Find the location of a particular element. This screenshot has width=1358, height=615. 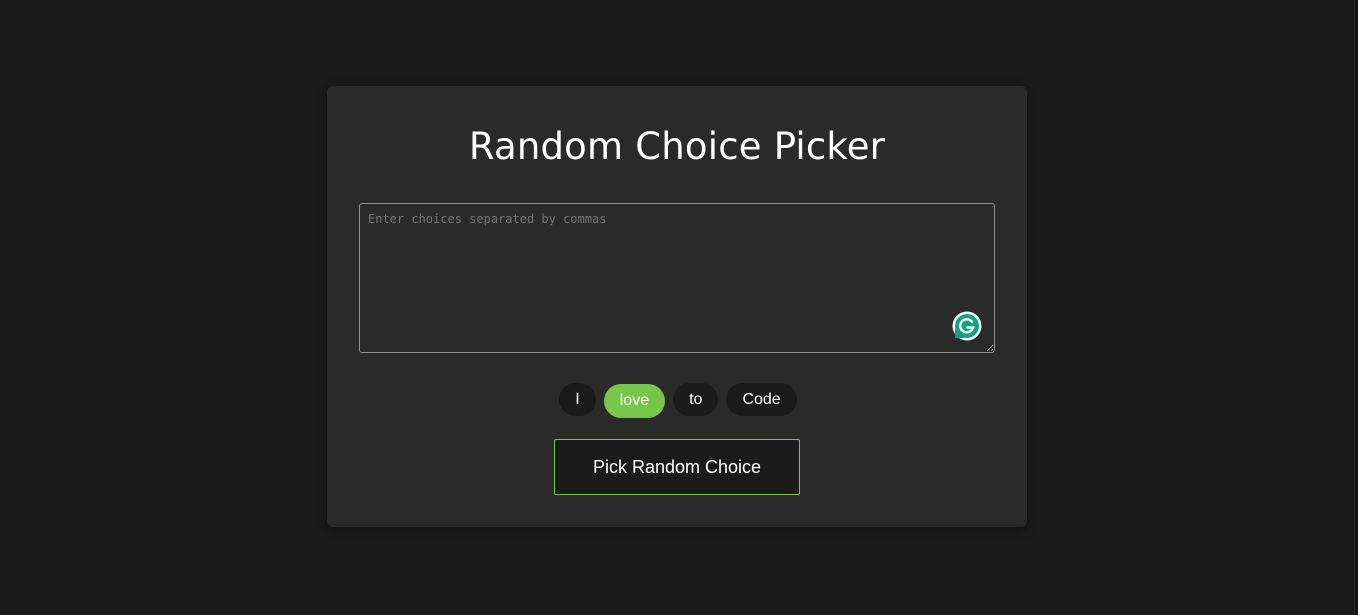

choices-input-wrapper is located at coordinates (677, 278).